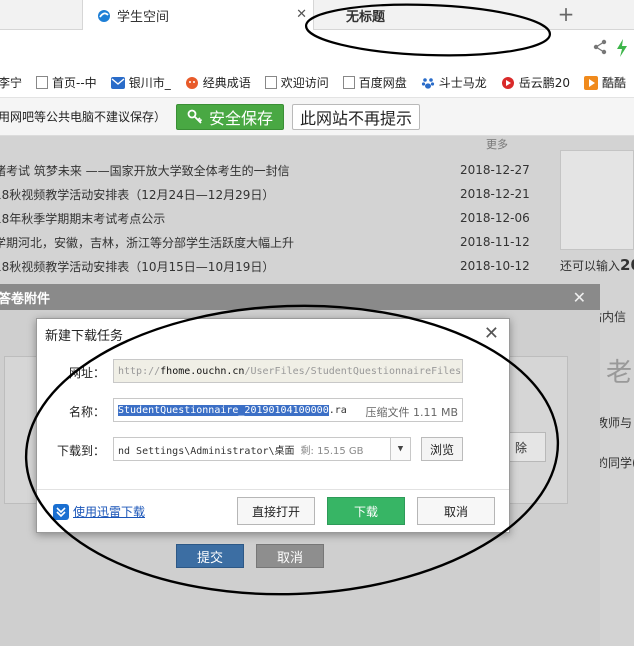 The image size is (634, 646). I want to click on use-xunlei-link: 使用迅雷下载, so click(99, 511).